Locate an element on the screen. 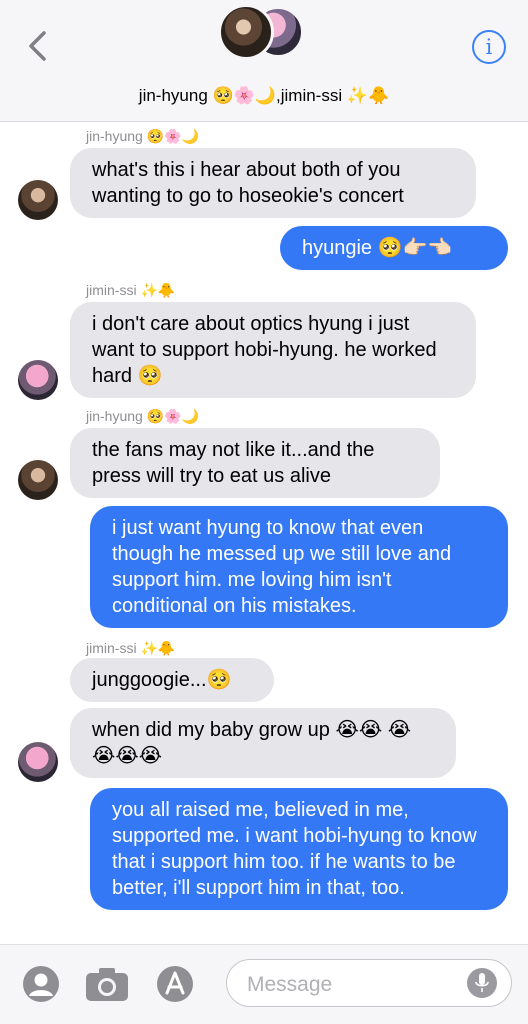 The height and width of the screenshot is (1024, 528). microphone-icon is located at coordinates (482, 983).